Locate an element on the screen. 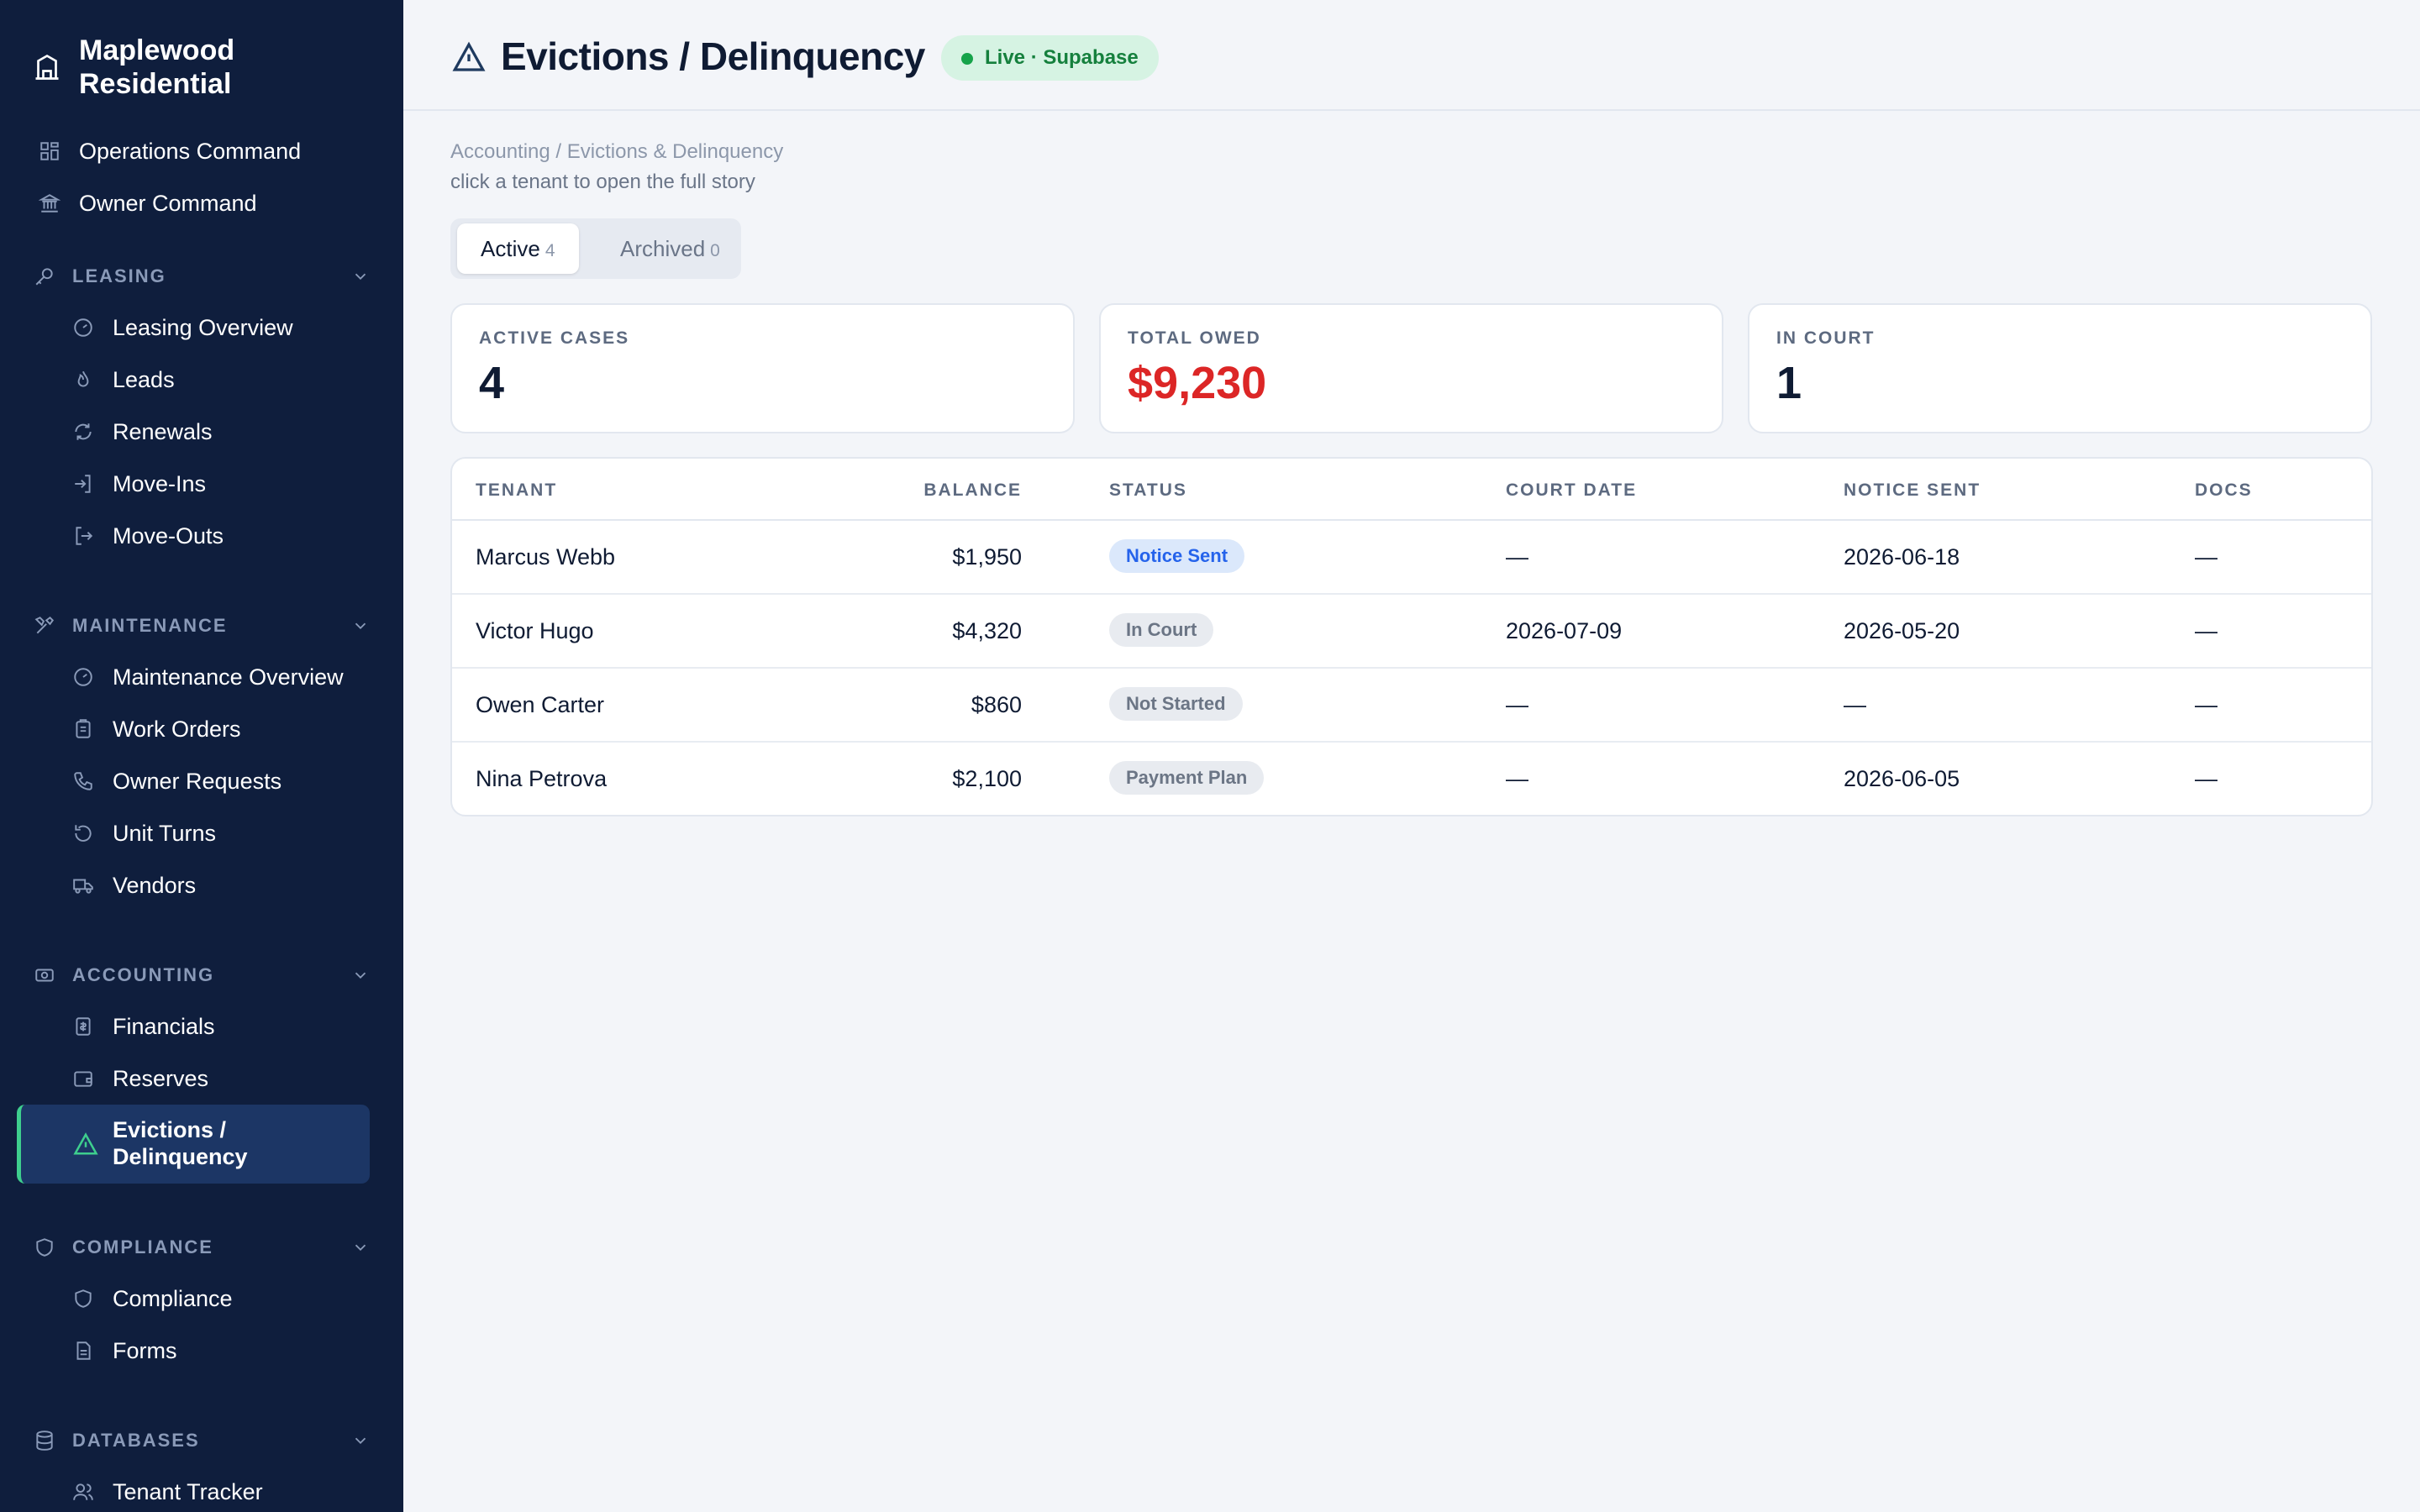  grid-icon is located at coordinates (50, 151).